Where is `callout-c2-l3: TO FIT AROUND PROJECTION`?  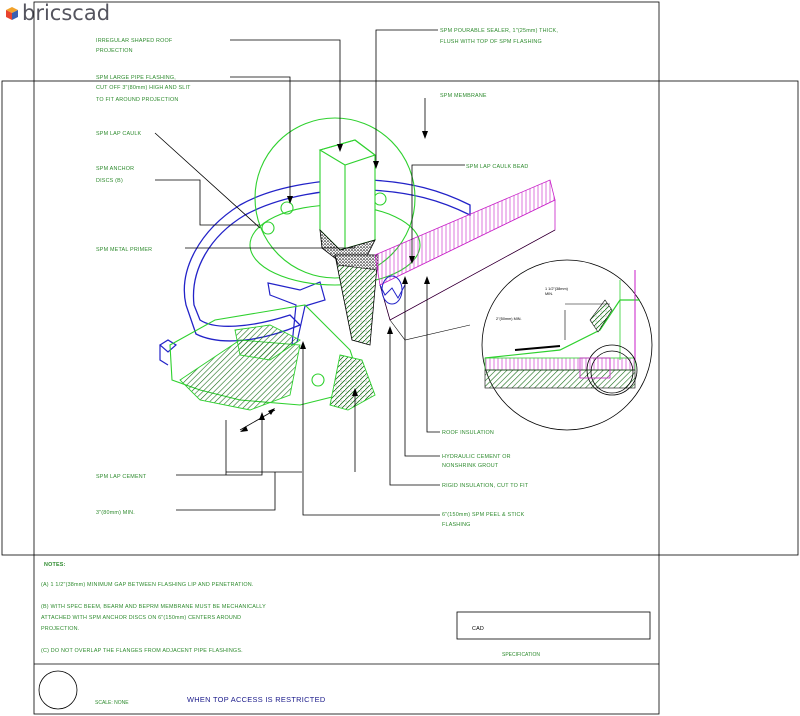 callout-c2-l3: TO FIT AROUND PROJECTION is located at coordinates (137, 100).